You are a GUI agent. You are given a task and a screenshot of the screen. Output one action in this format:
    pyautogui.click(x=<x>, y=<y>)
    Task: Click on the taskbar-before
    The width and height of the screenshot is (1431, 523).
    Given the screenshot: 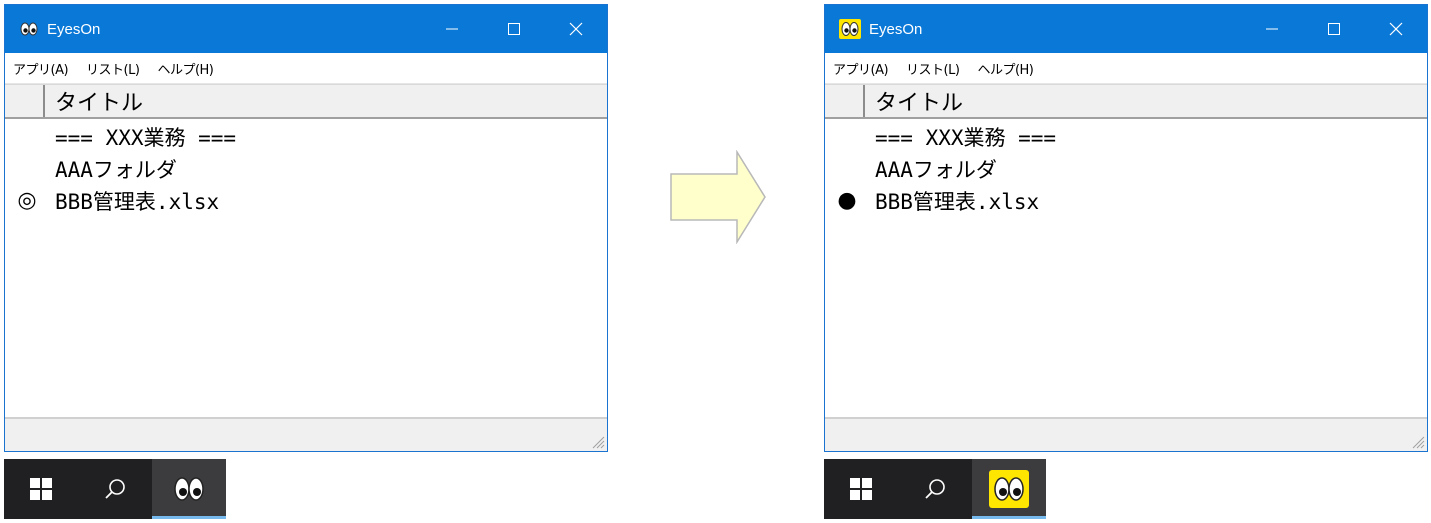 What is the action you would take?
    pyautogui.click(x=115, y=489)
    